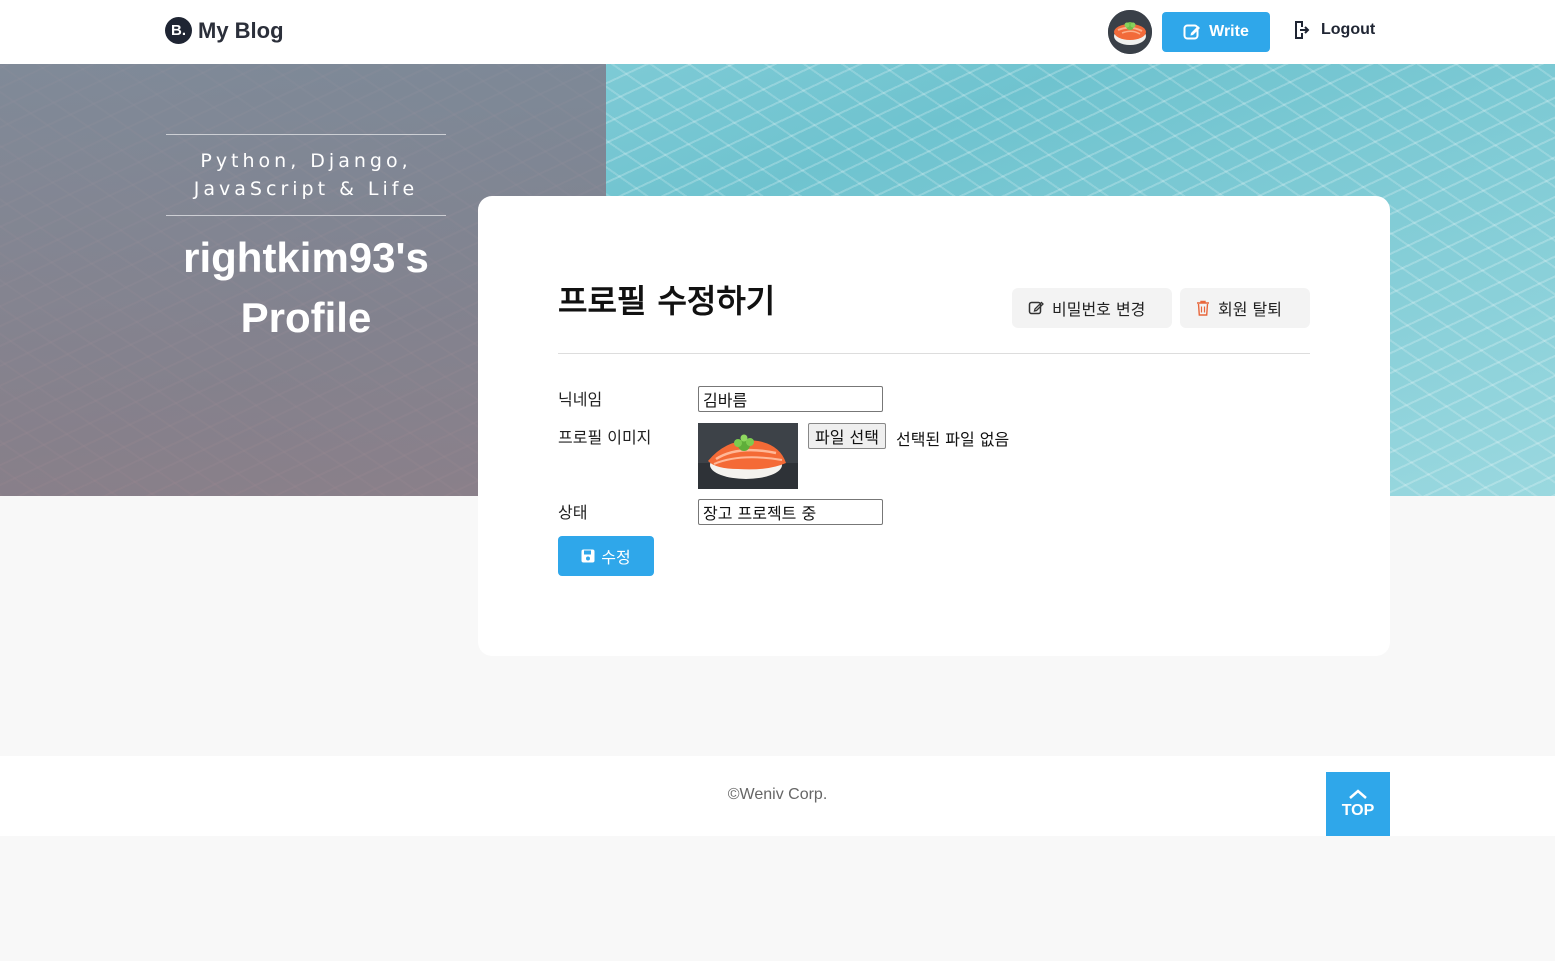  What do you see at coordinates (605, 437) in the screenshot?
I see `profile-image-label: 프로필 이미지` at bounding box center [605, 437].